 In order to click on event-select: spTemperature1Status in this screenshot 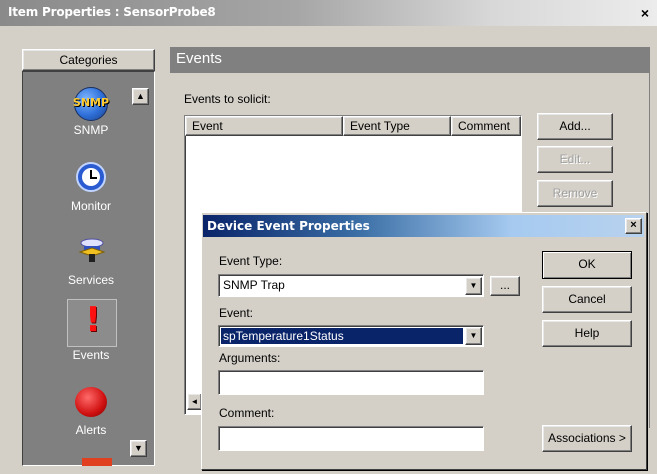, I will do `click(351, 336)`.